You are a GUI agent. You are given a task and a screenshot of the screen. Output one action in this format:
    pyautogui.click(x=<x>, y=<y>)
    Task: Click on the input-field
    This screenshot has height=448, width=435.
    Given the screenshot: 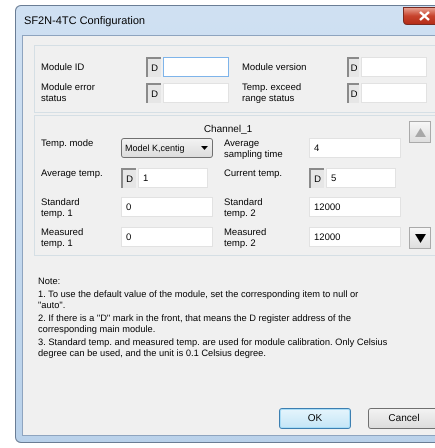 What is the action you would take?
    pyautogui.click(x=196, y=67)
    